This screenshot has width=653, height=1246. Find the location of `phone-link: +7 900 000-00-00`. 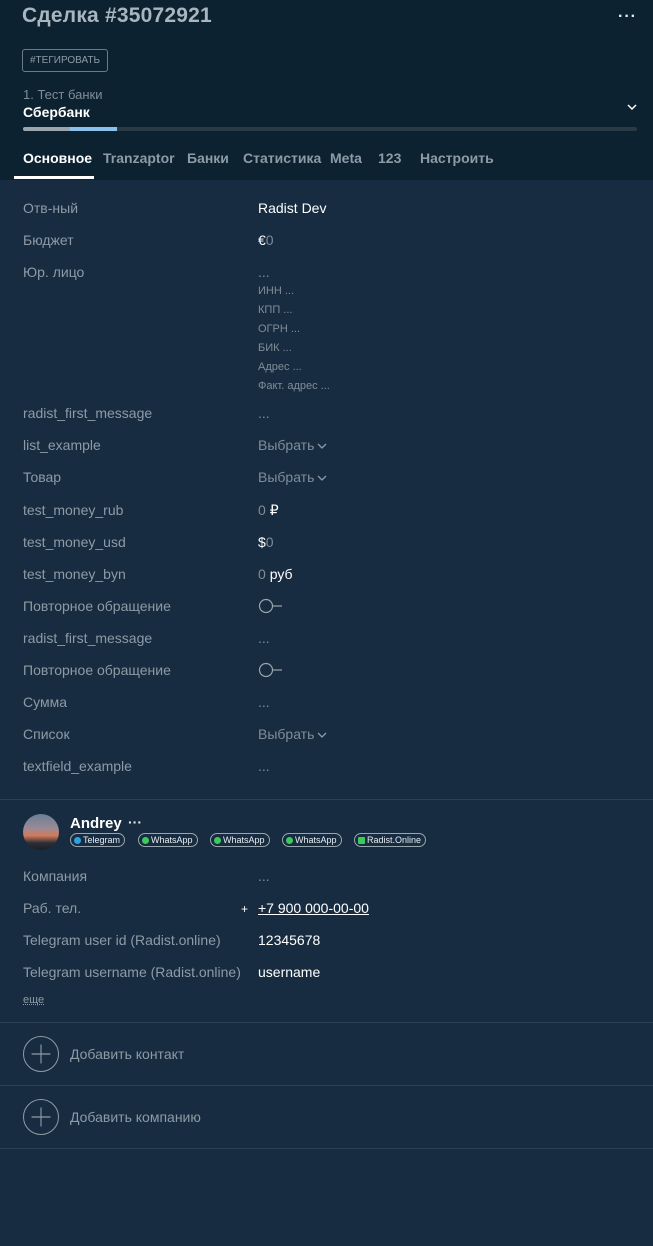

phone-link: +7 900 000-00-00 is located at coordinates (313, 908).